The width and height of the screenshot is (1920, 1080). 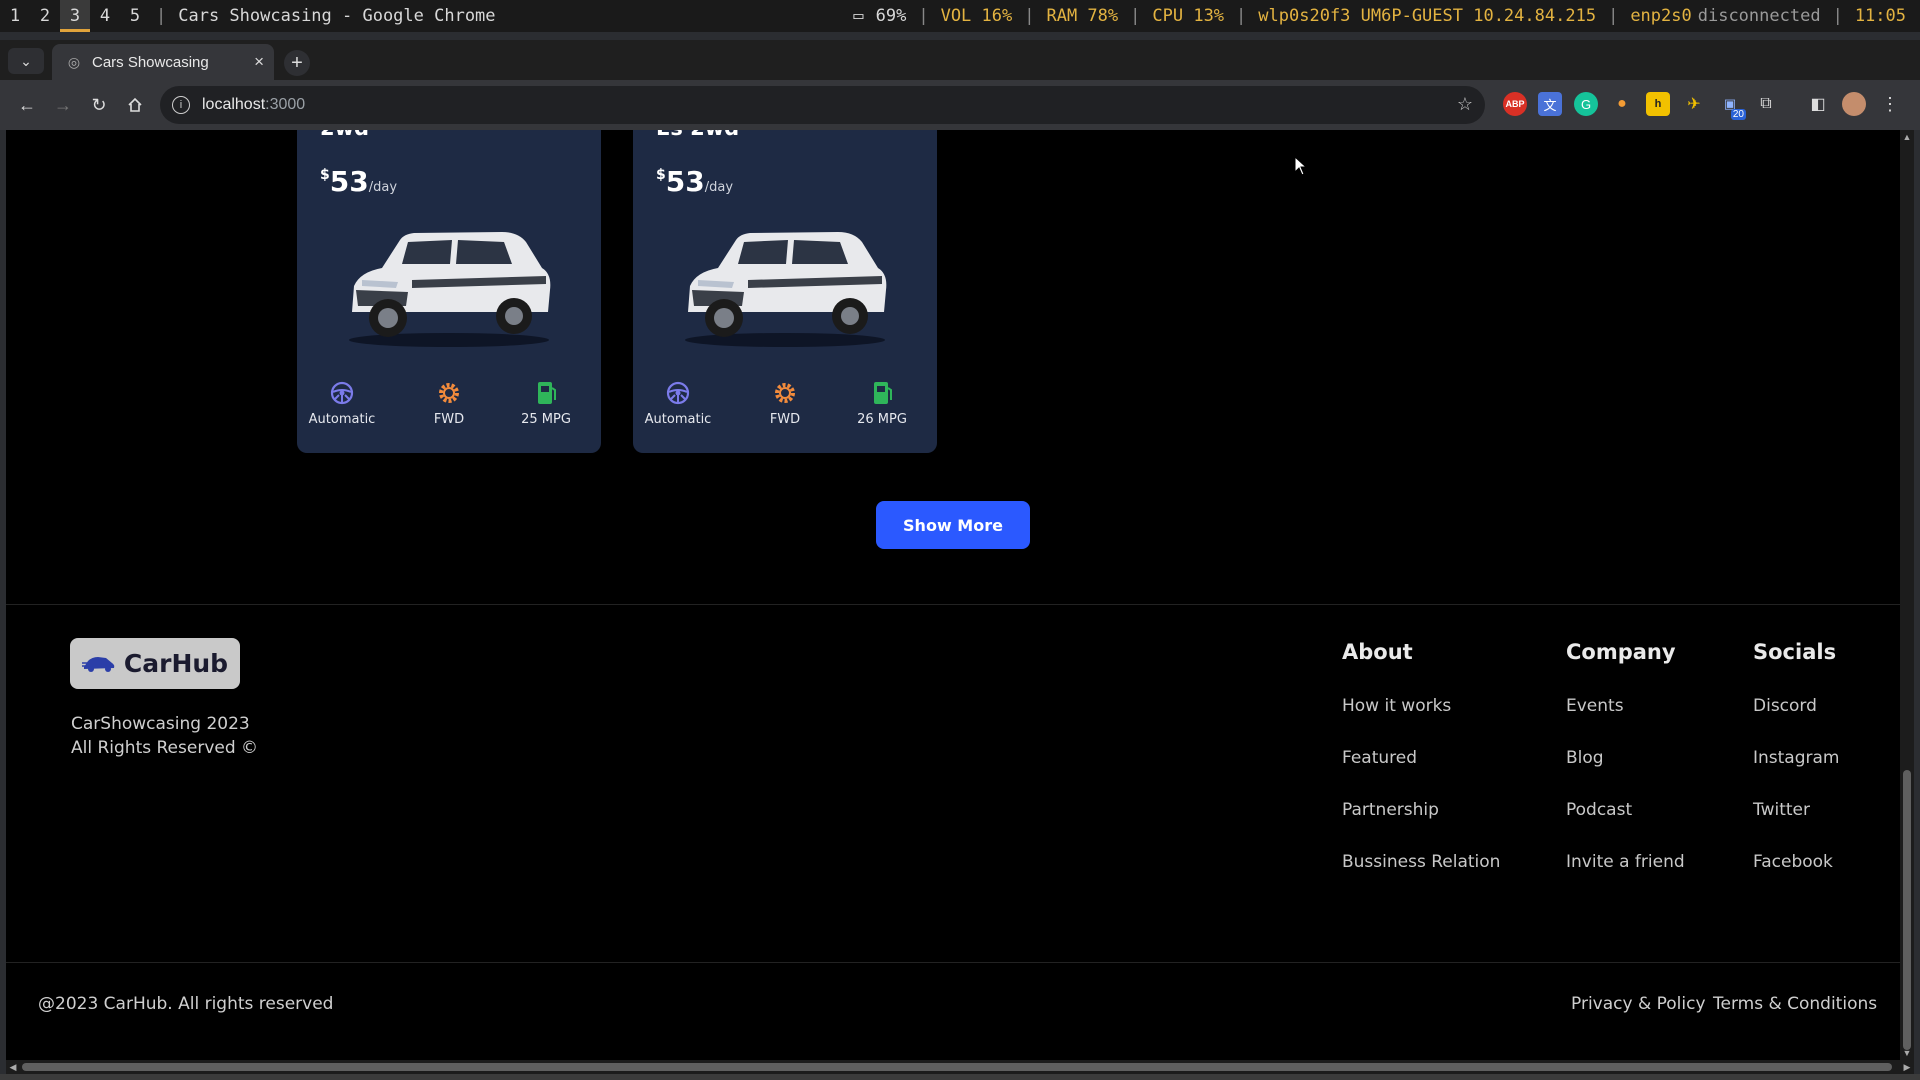 I want to click on footer-divider, so click(x=953, y=604).